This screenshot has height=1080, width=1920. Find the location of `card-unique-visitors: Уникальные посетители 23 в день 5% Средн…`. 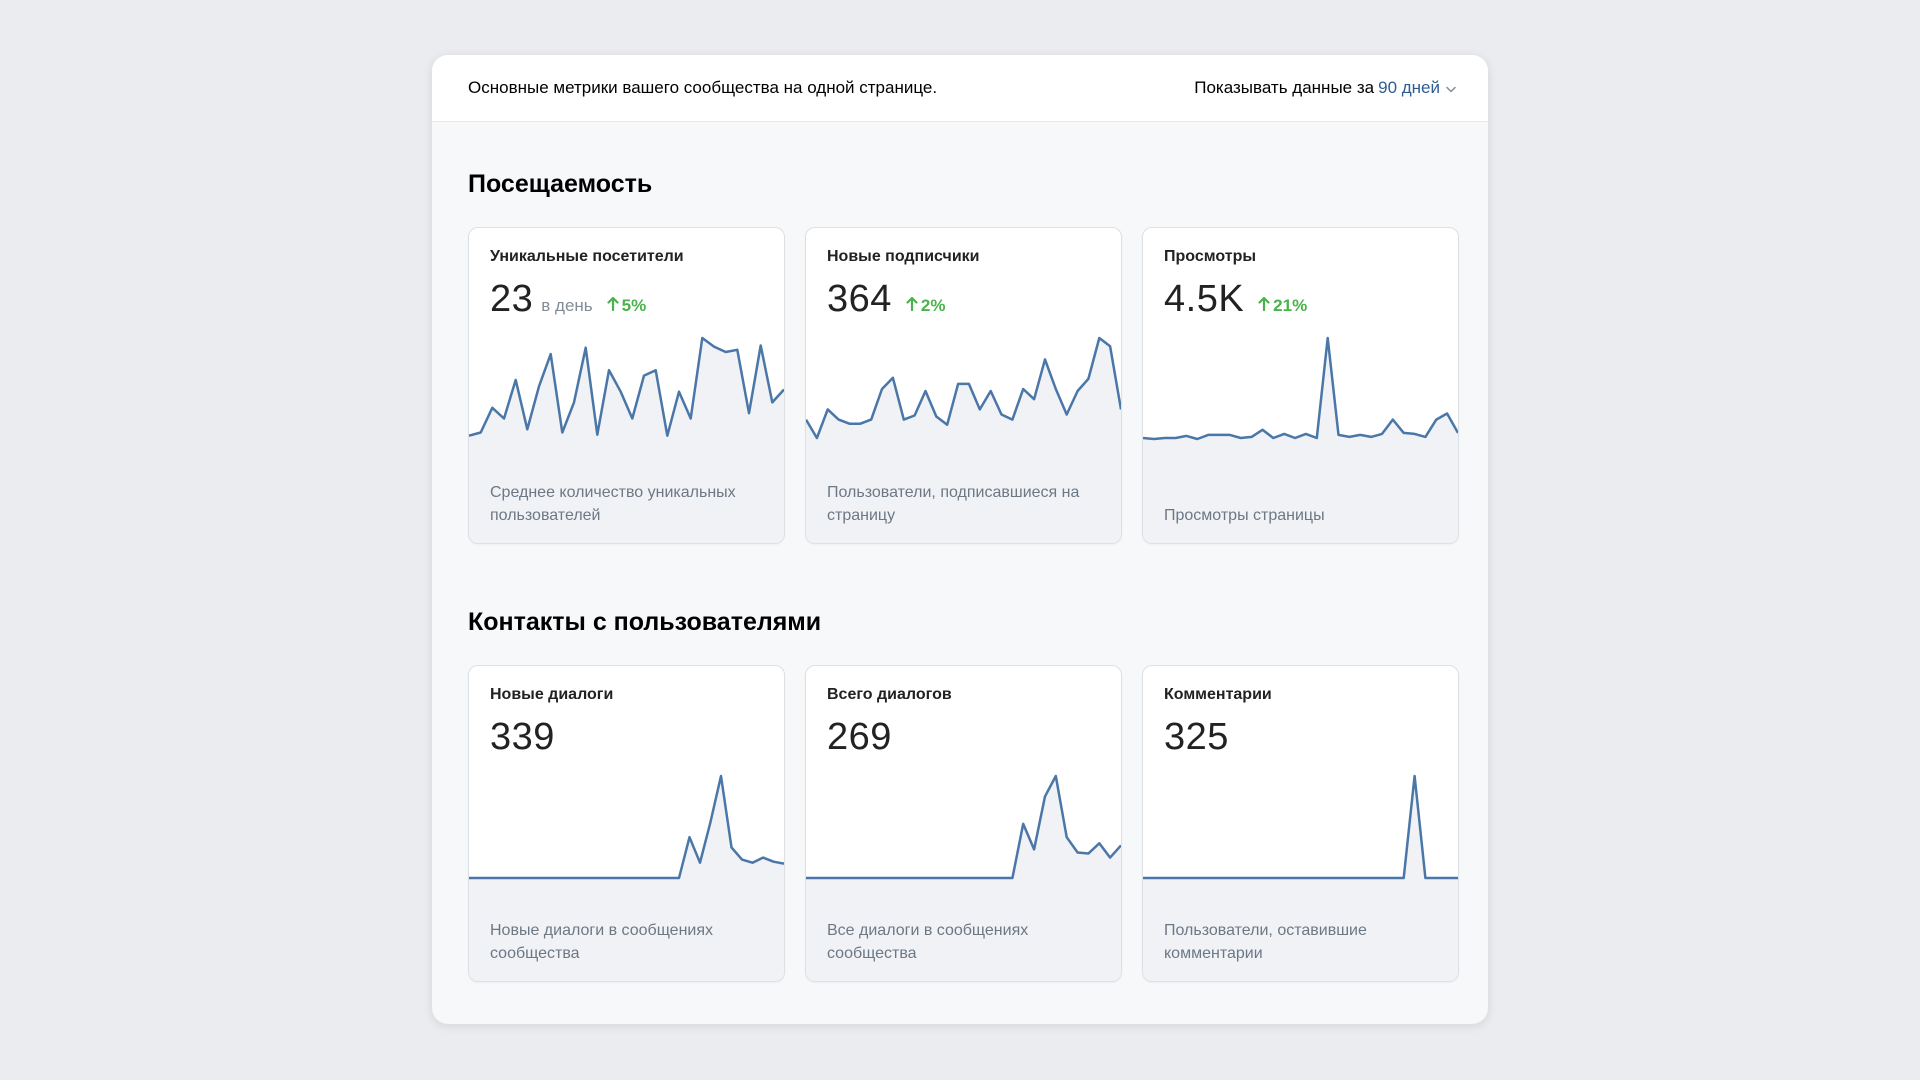

card-unique-visitors: Уникальные посетители 23 в день 5% Средн… is located at coordinates (626, 385).